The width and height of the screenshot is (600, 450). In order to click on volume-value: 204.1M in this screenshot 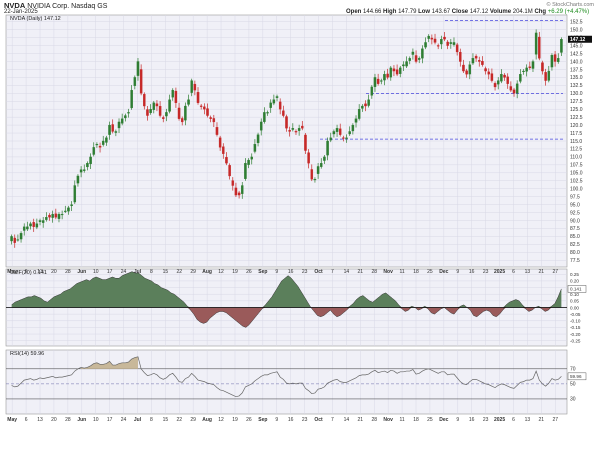, I will do `click(522, 12)`.